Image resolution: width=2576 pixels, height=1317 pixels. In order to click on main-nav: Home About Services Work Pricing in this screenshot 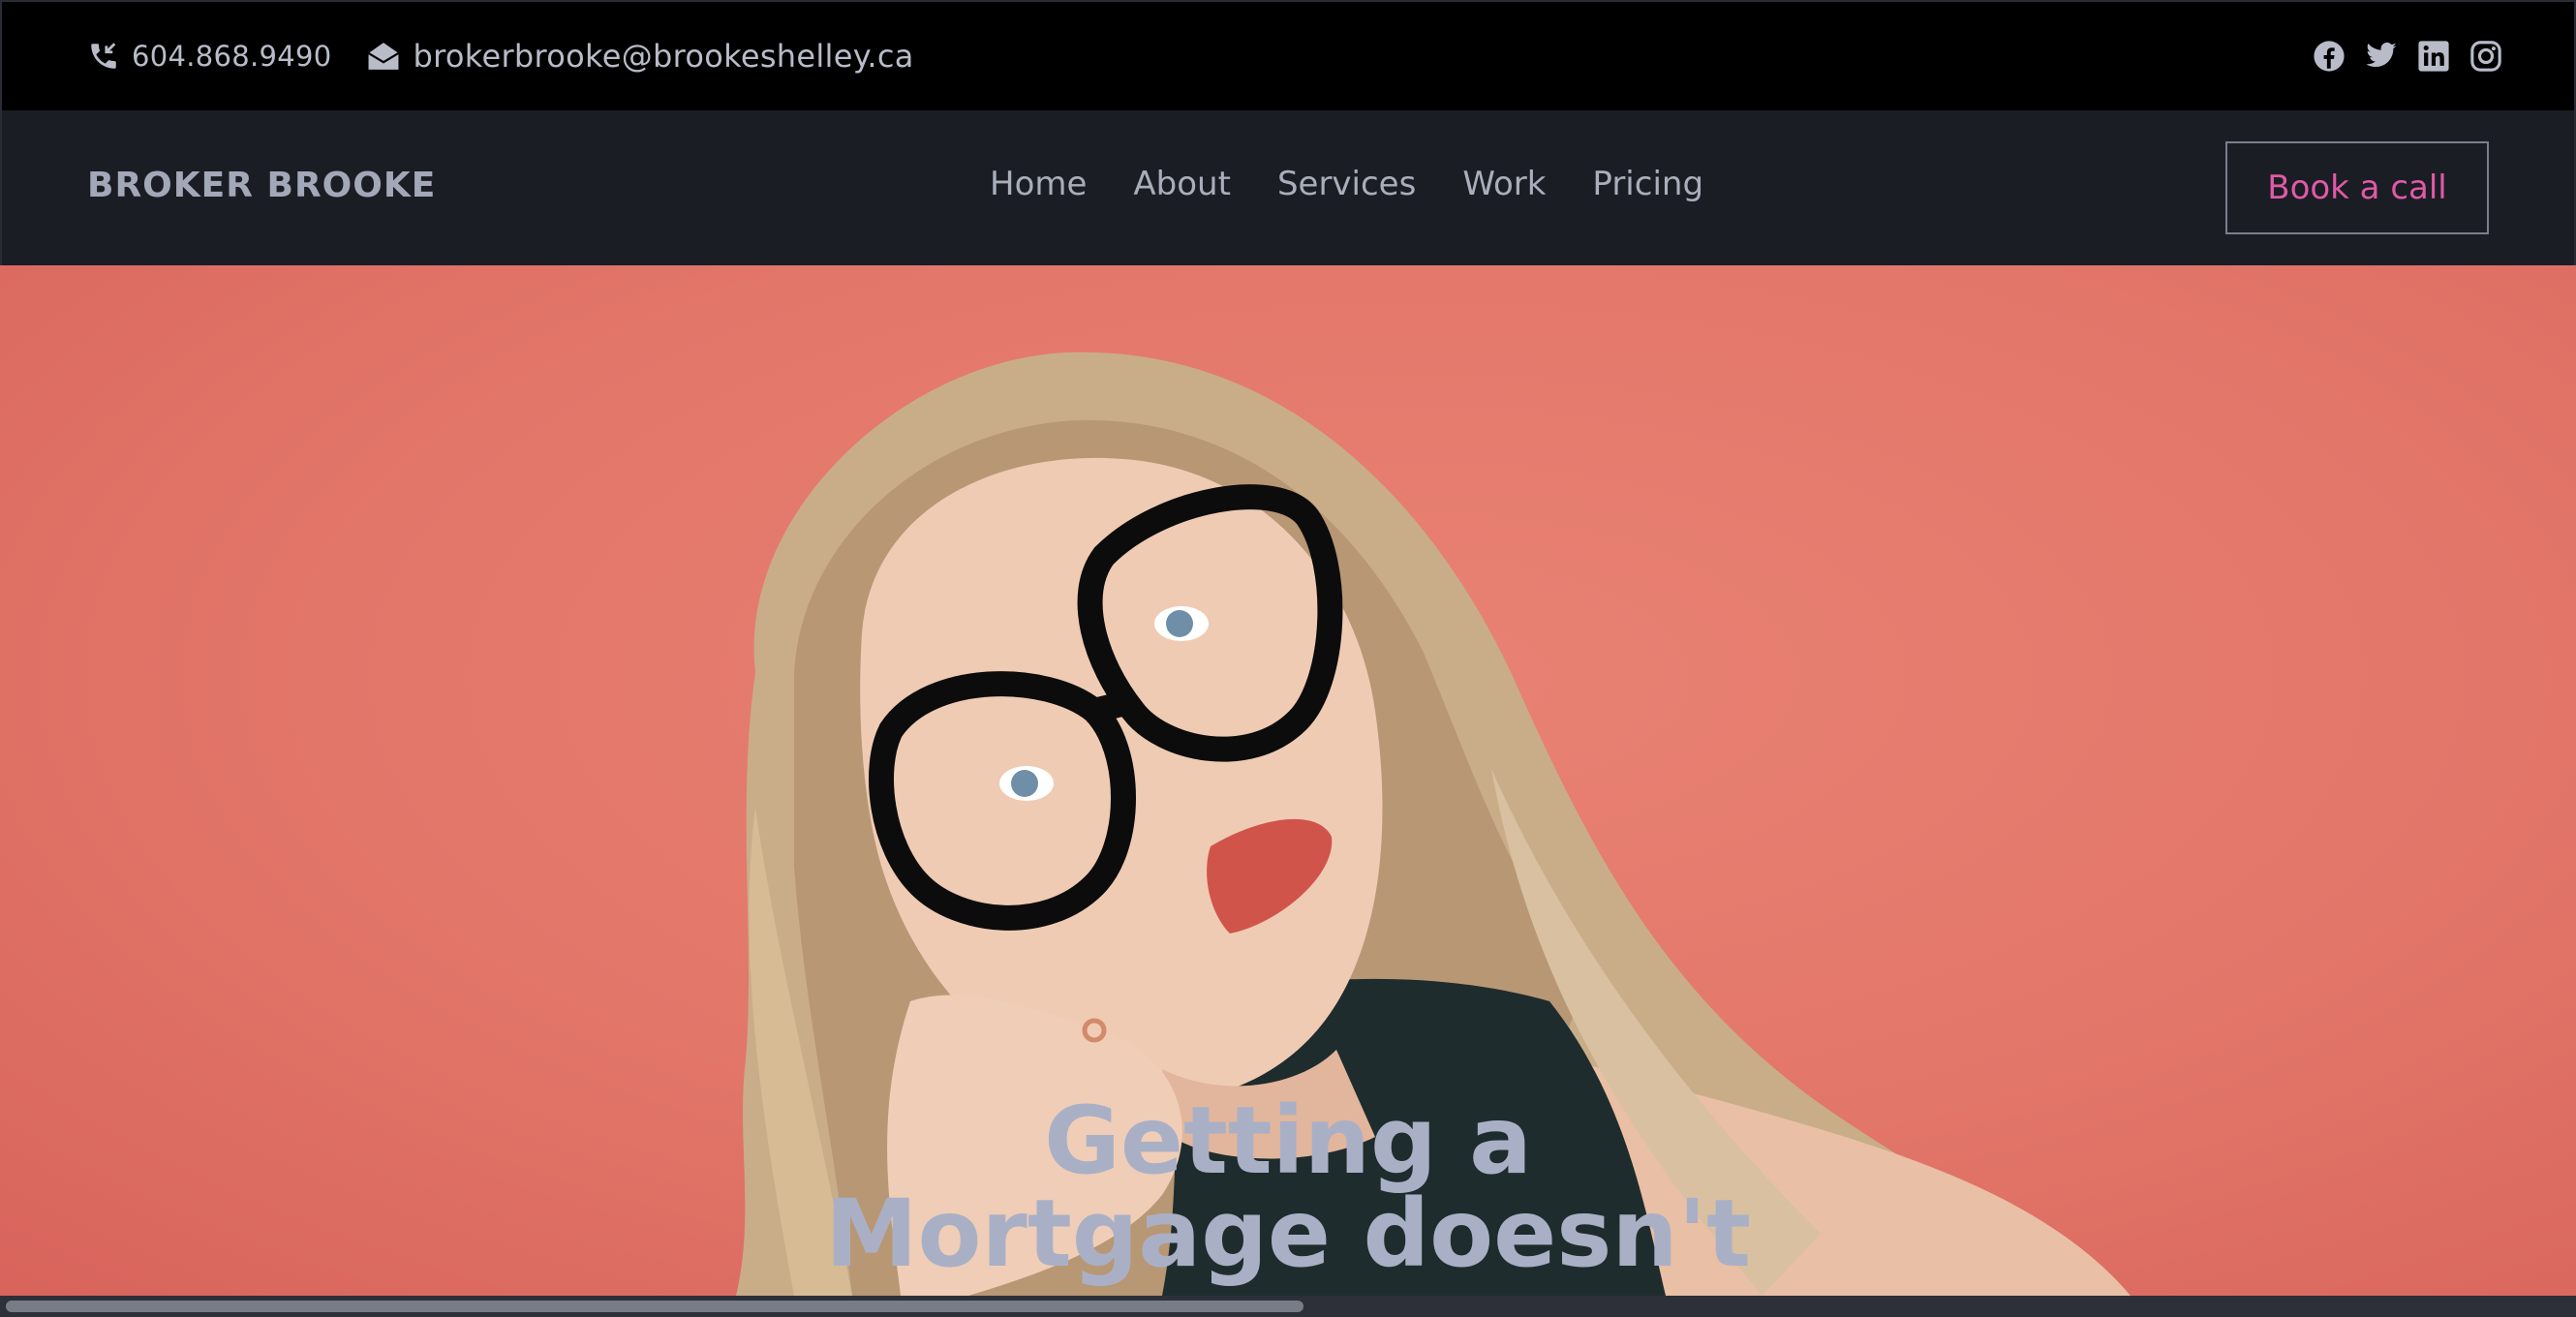, I will do `click(1346, 184)`.